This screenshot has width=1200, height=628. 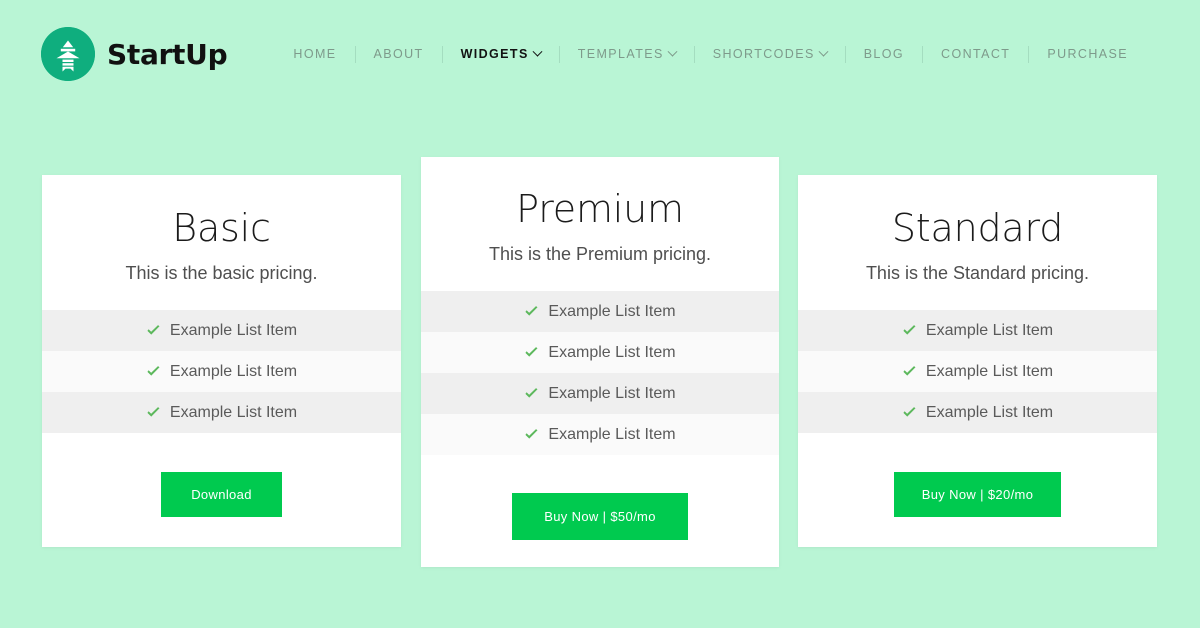 I want to click on pricing-card-footer: Buy Now | $50/mo, so click(x=600, y=498).